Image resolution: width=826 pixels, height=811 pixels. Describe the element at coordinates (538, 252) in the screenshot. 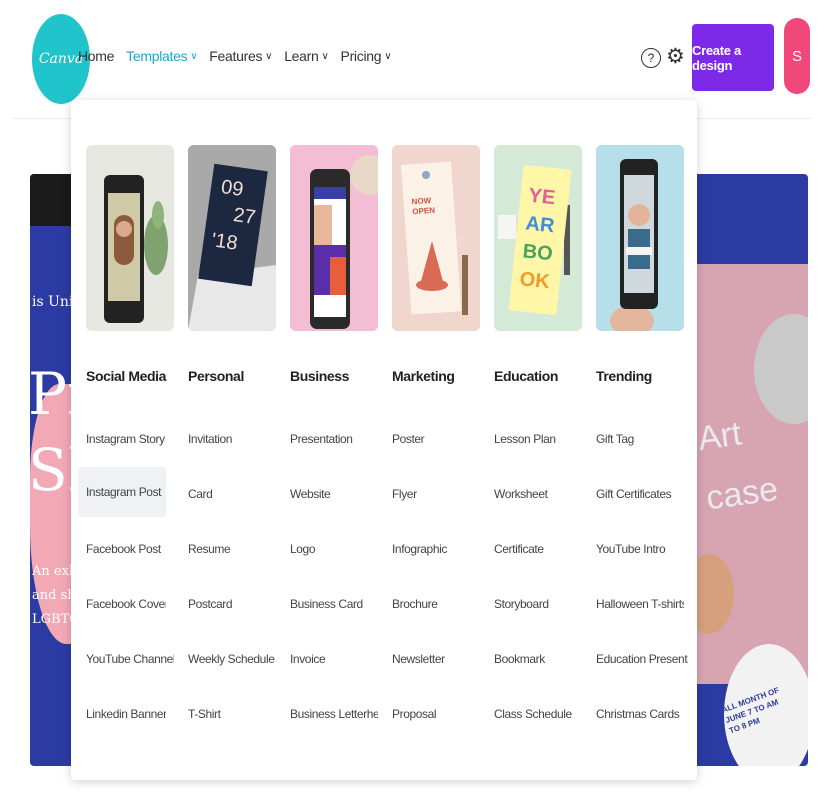

I see `thumb-yearbook-text: BO` at that location.